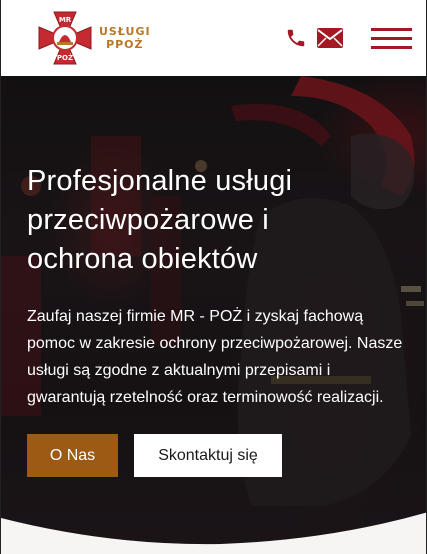 Image resolution: width=427 pixels, height=554 pixels. Describe the element at coordinates (213, 533) in the screenshot. I see `hero-bottom-wave-divider` at that location.